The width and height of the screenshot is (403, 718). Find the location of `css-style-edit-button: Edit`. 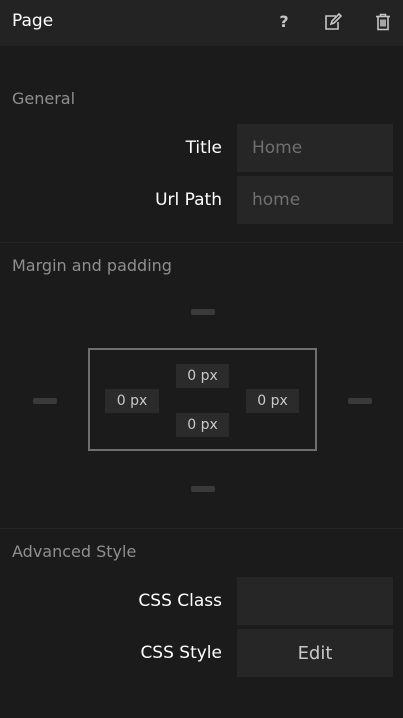

css-style-edit-button: Edit is located at coordinates (315, 653).